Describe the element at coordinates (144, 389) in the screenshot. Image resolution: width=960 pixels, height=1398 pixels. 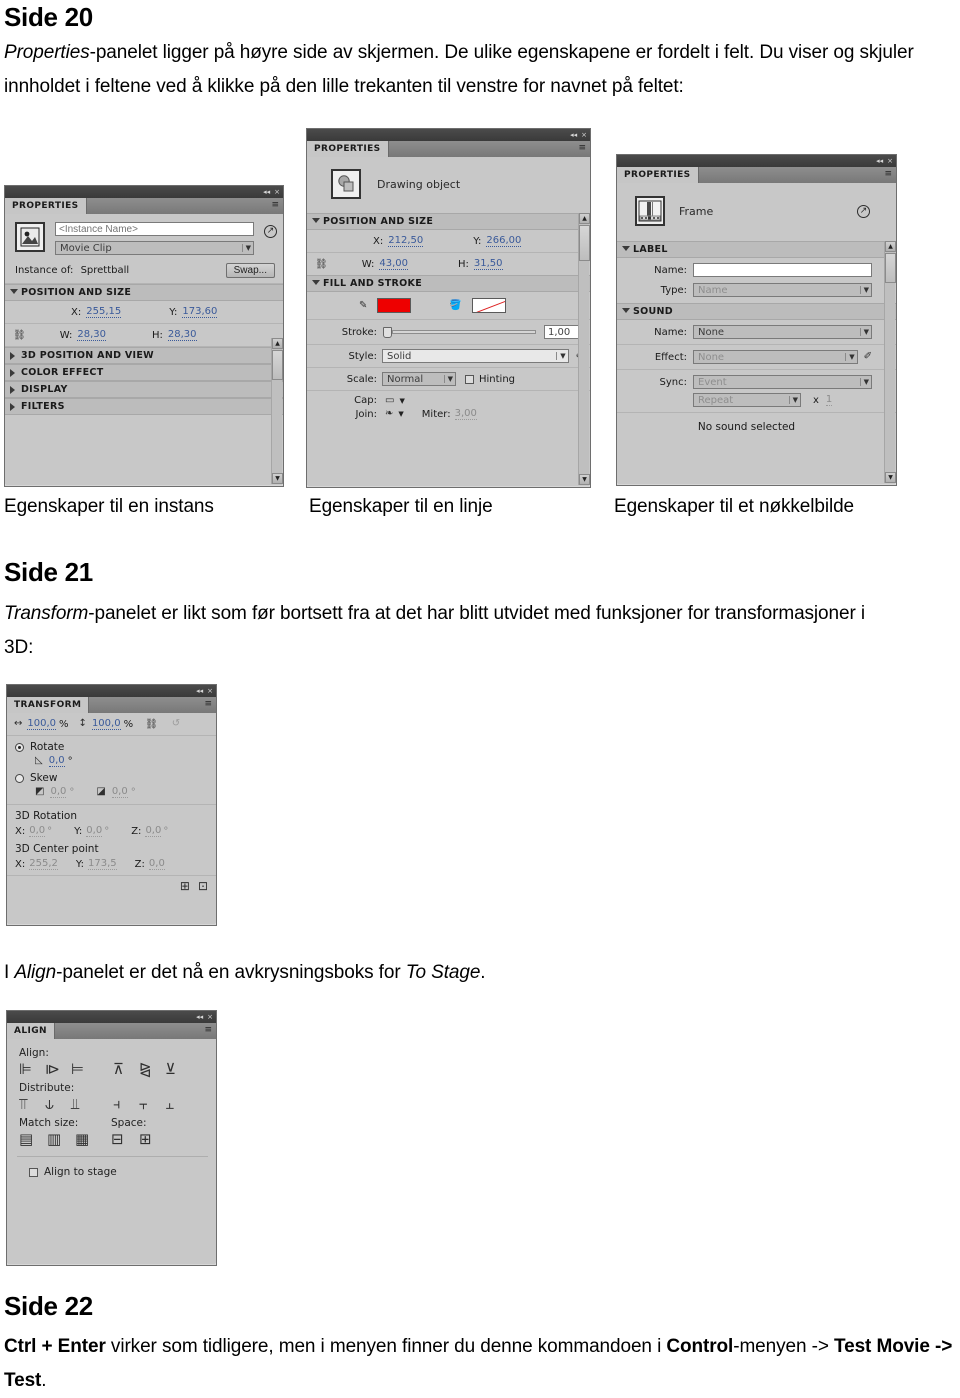
I see `section-display: DISPLAY` at that location.